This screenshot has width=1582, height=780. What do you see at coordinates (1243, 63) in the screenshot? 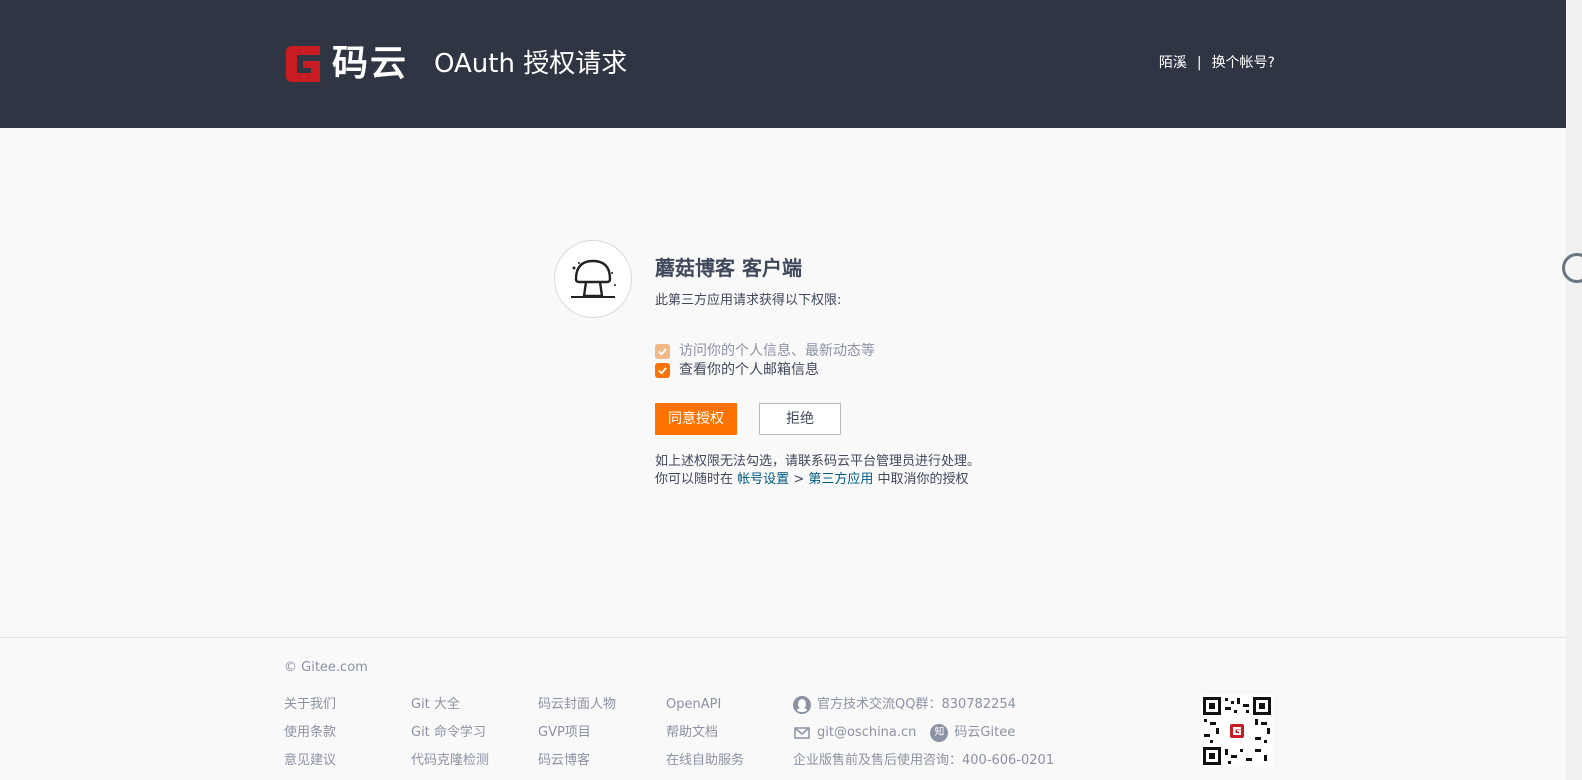
I see `switch-account-link: 换个帐号?` at bounding box center [1243, 63].